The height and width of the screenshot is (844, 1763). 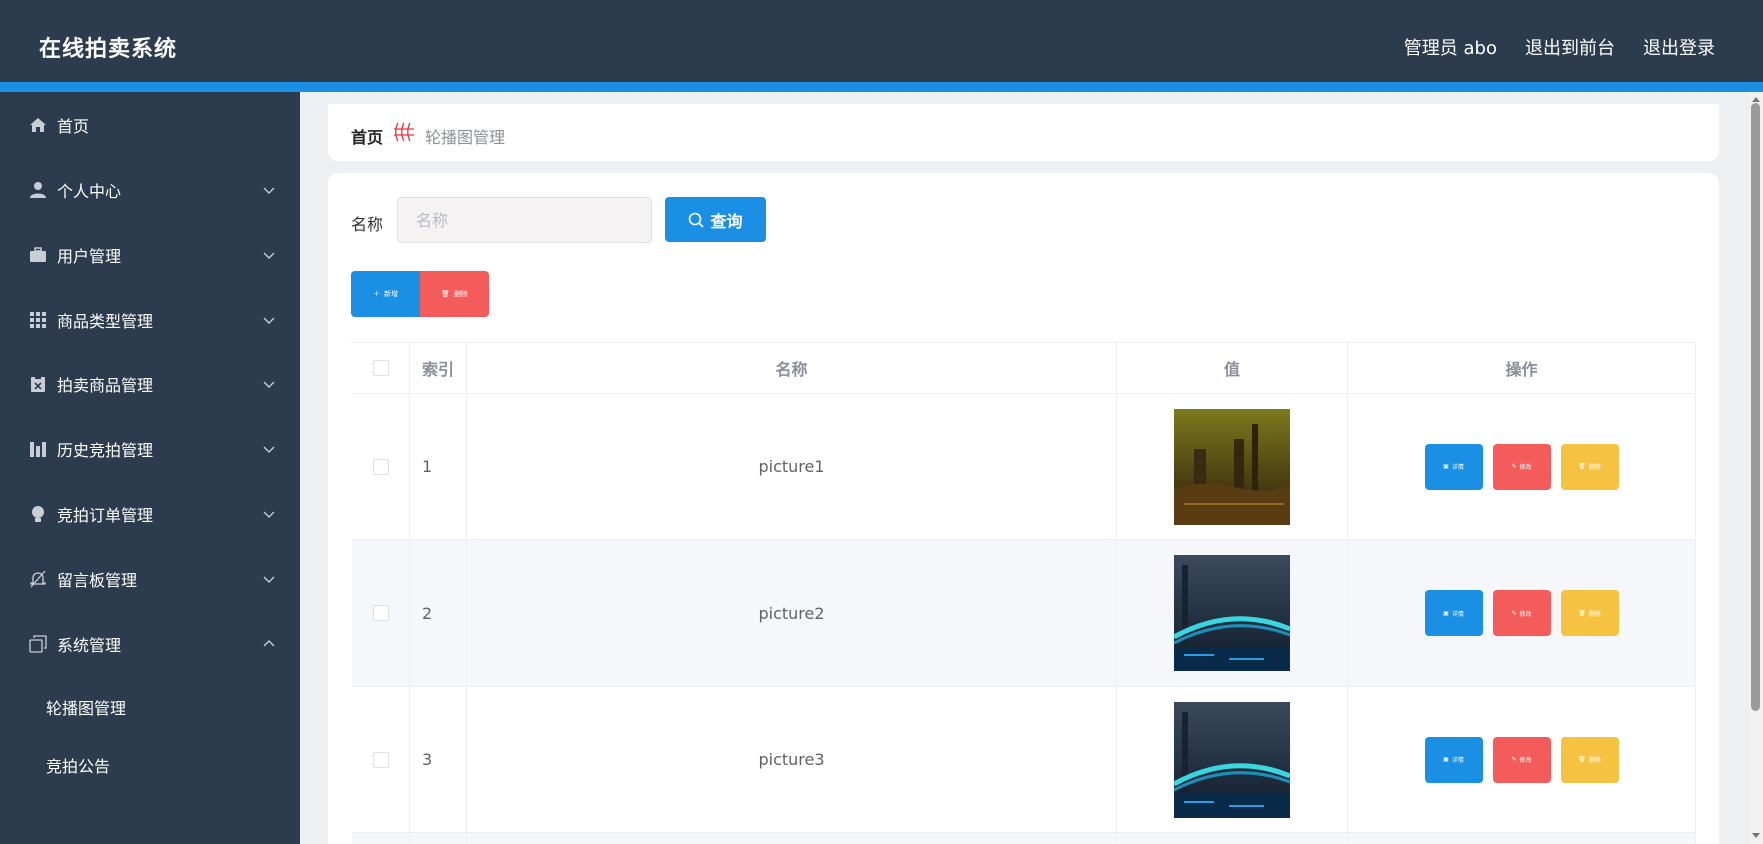 I want to click on batch-delete-button: 🗑 删除, so click(x=454, y=294).